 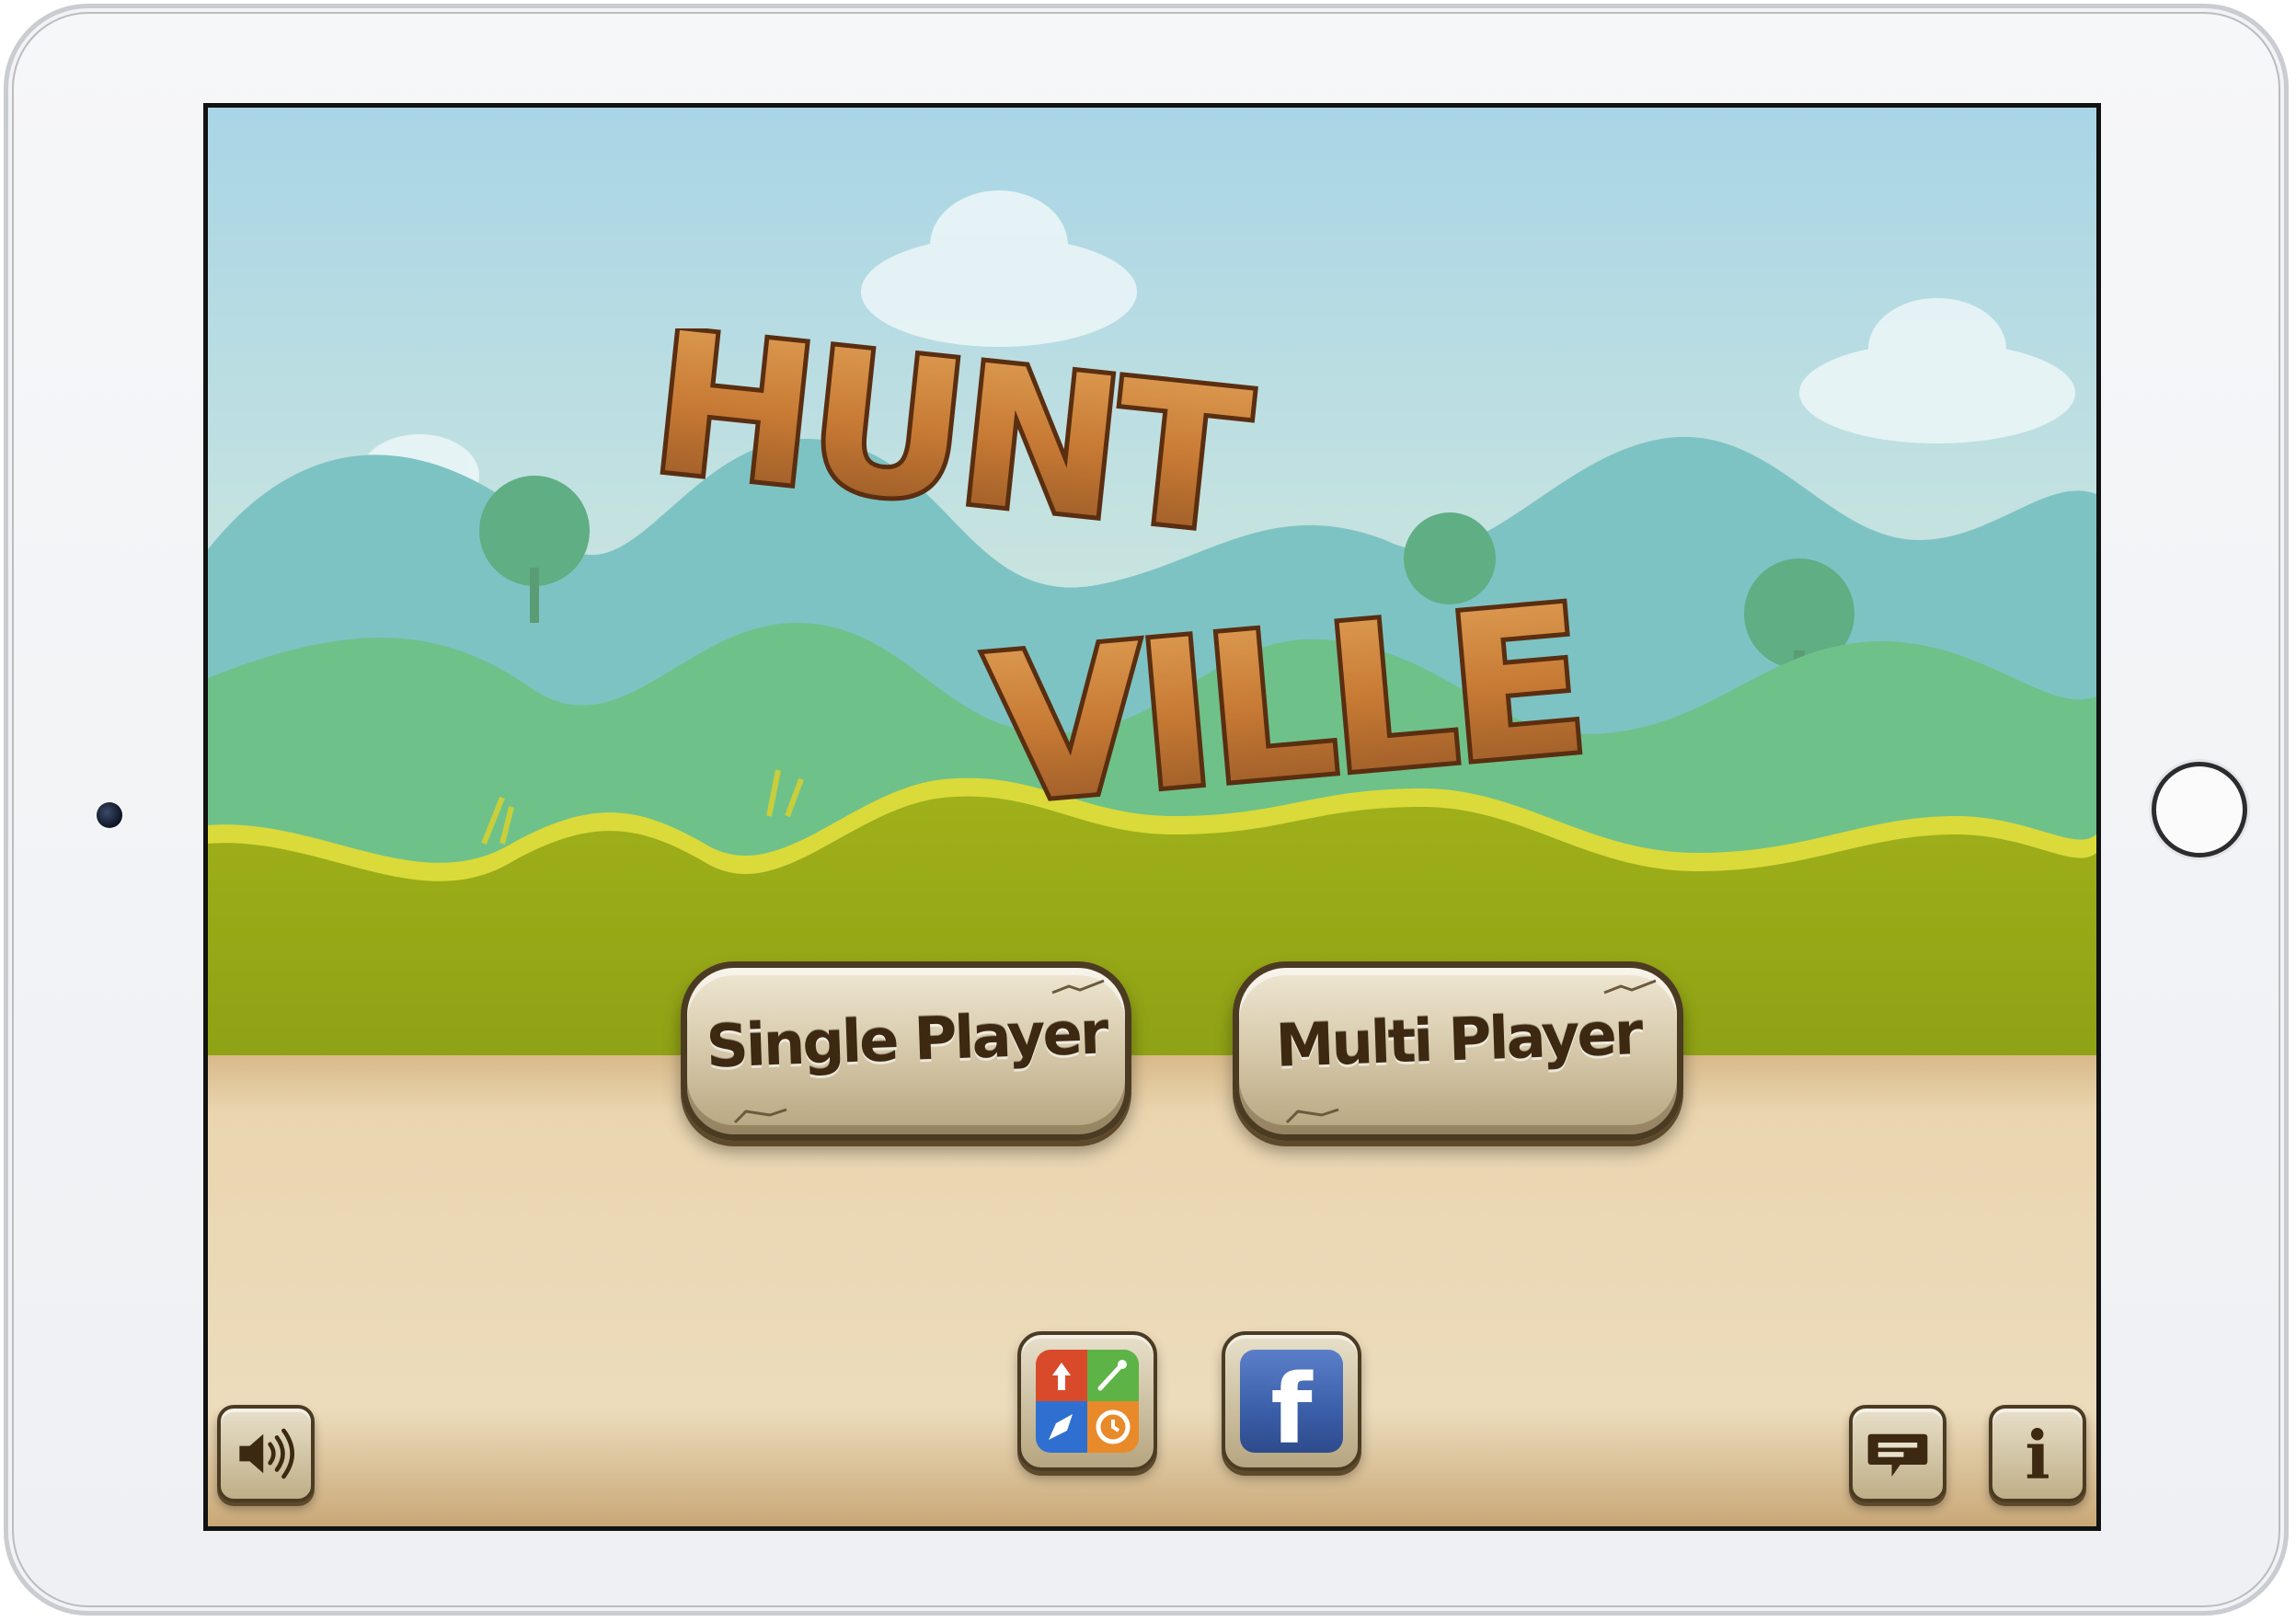 I want to click on multi-player-button: Multi Player, so click(x=1458, y=1051).